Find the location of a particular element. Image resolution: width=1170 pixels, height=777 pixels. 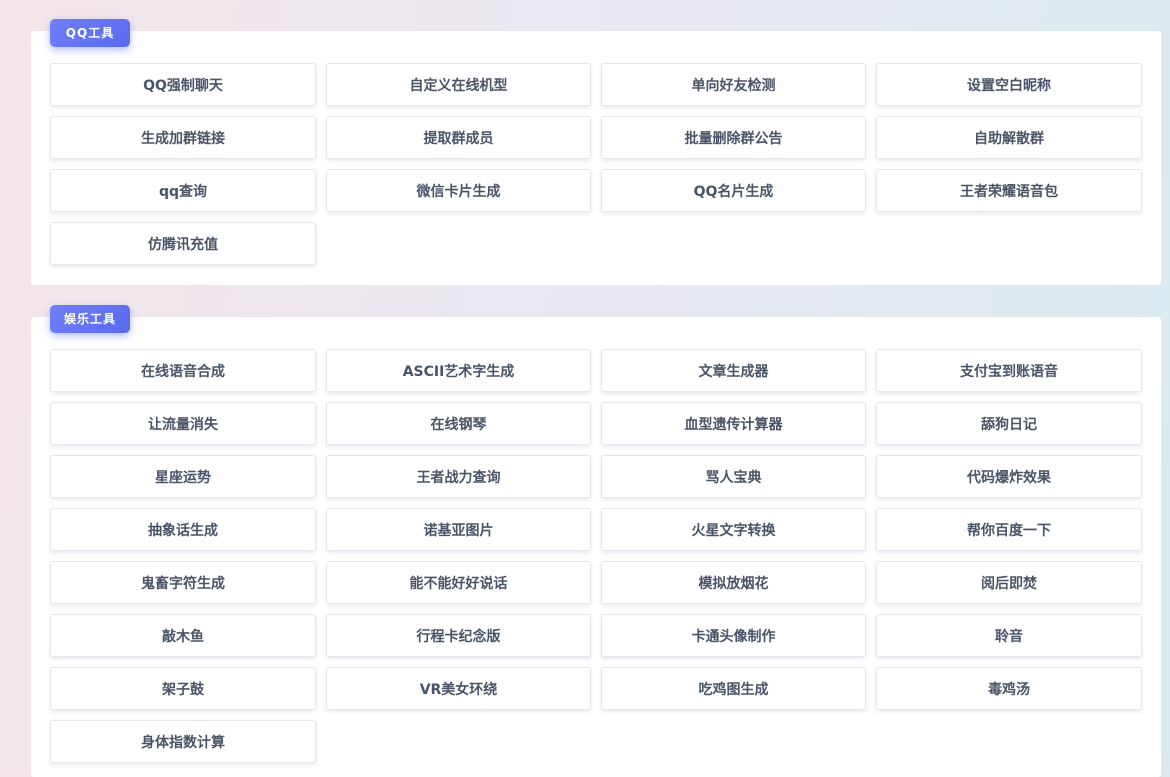

tool-button-online-piano: 在线钢琴 is located at coordinates (458, 423).